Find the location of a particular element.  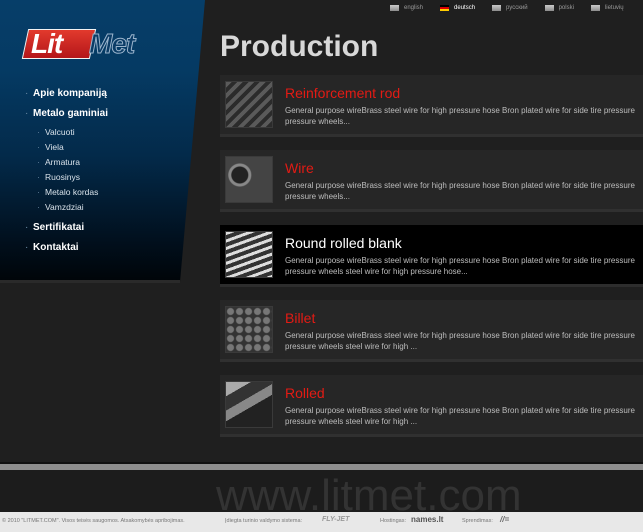

flag-icon-russian is located at coordinates (497, 8).